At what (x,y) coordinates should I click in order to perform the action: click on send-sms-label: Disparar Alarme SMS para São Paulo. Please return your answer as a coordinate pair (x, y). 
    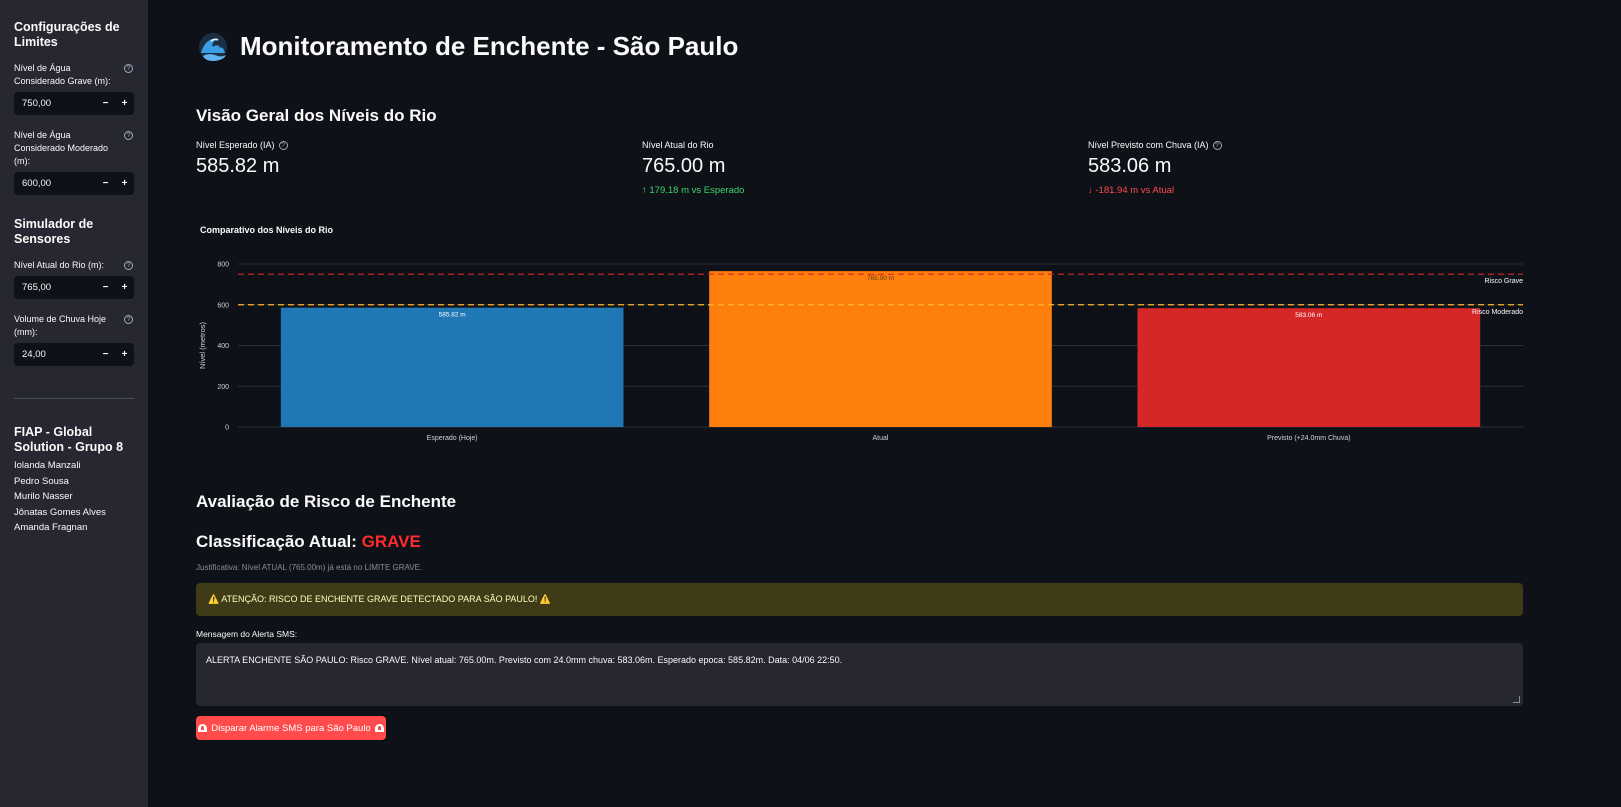
    Looking at the image, I should click on (291, 728).